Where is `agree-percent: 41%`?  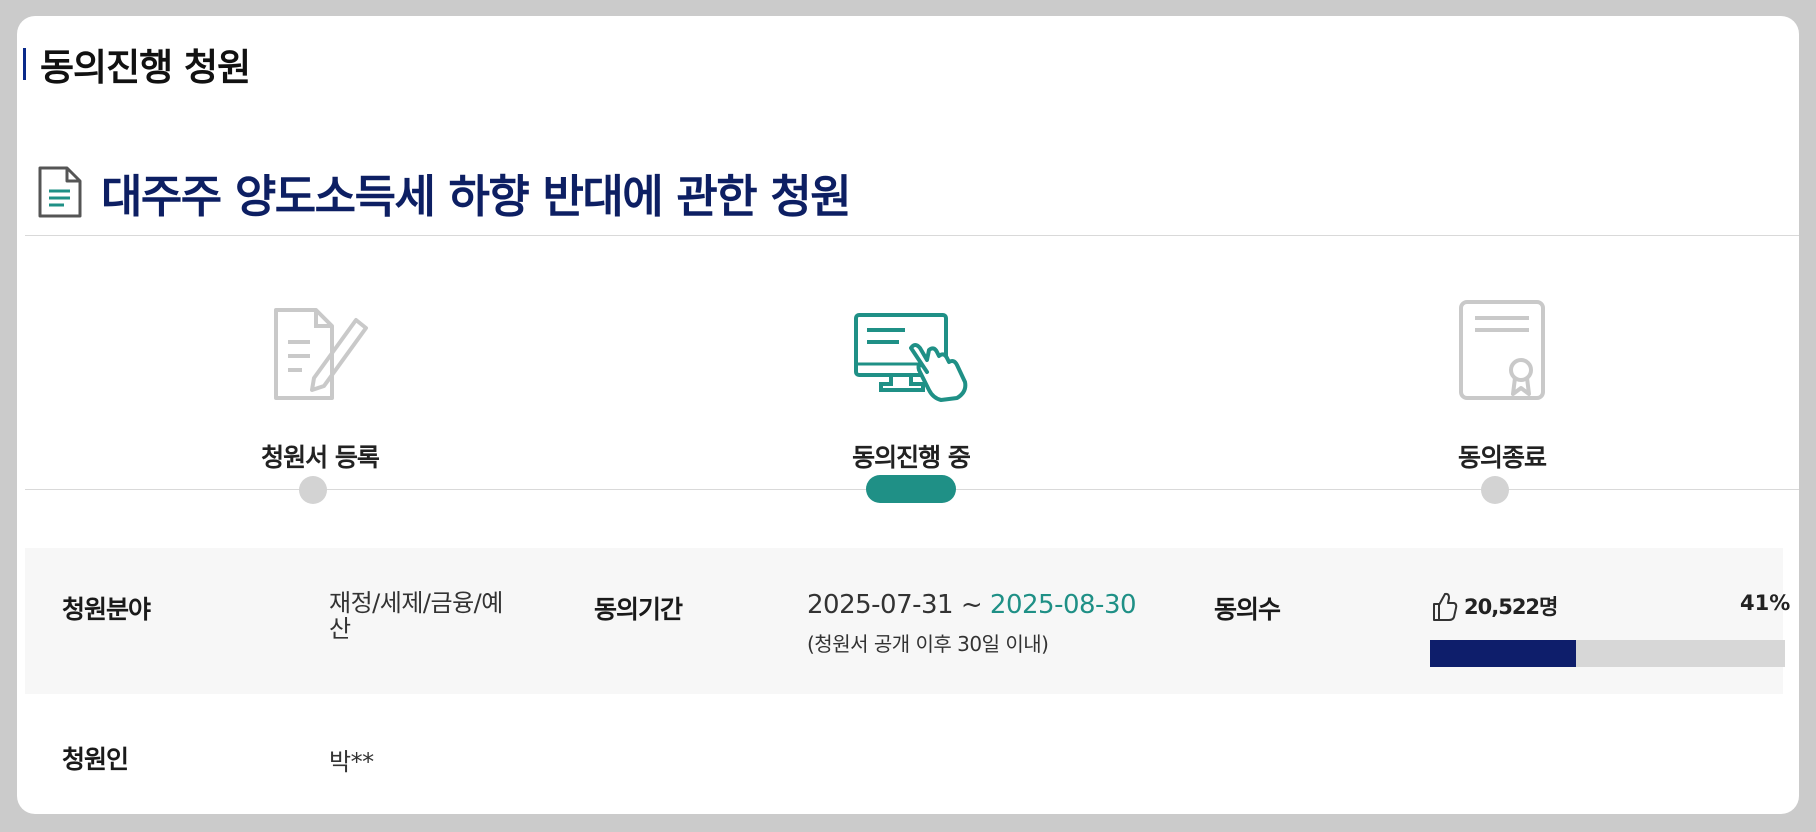 agree-percent: 41% is located at coordinates (1765, 603).